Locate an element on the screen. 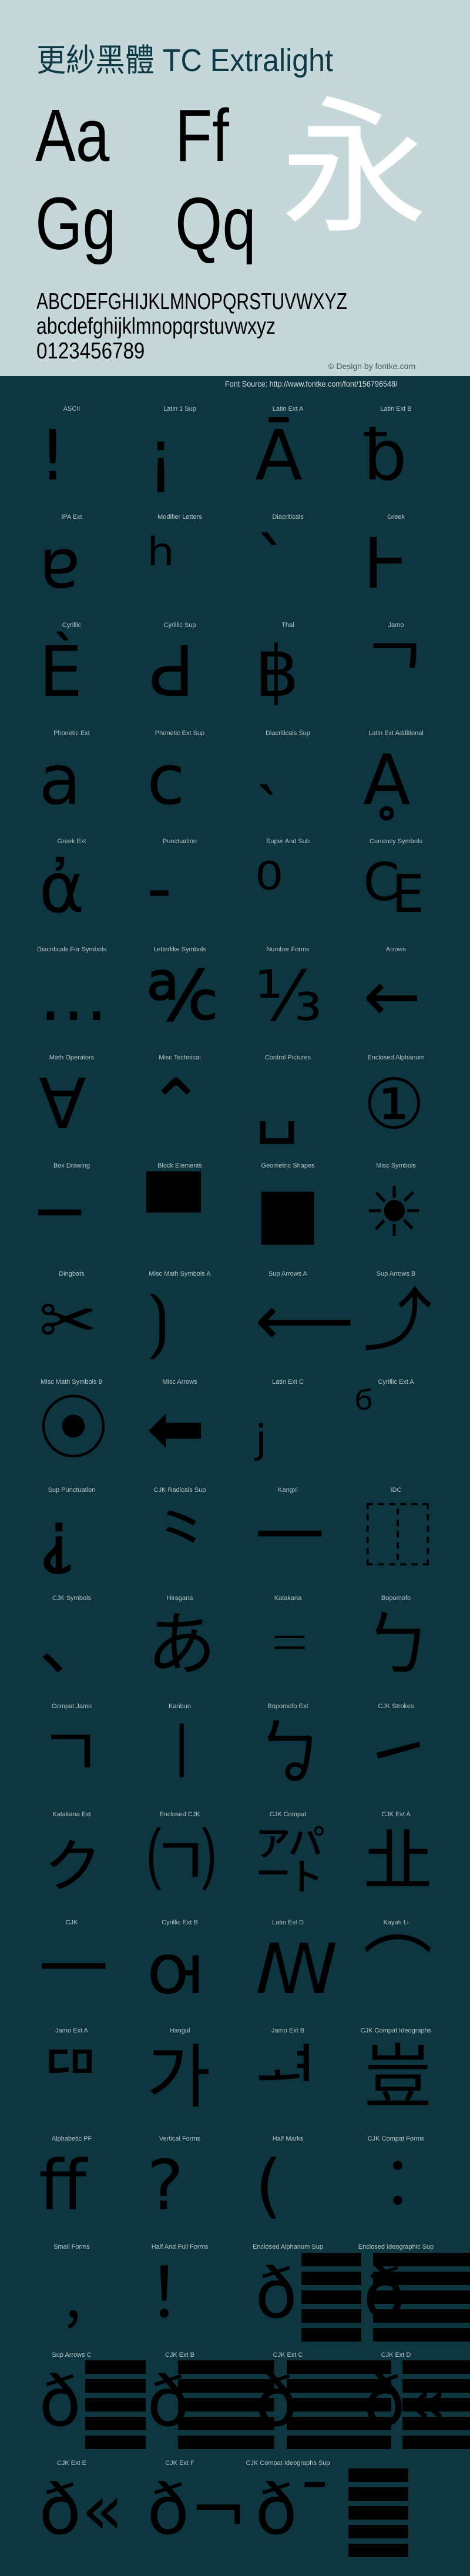 This screenshot has width=470, height=2576. block-cell: CJK Compat Forms ︰ is located at coordinates (396, 2188).